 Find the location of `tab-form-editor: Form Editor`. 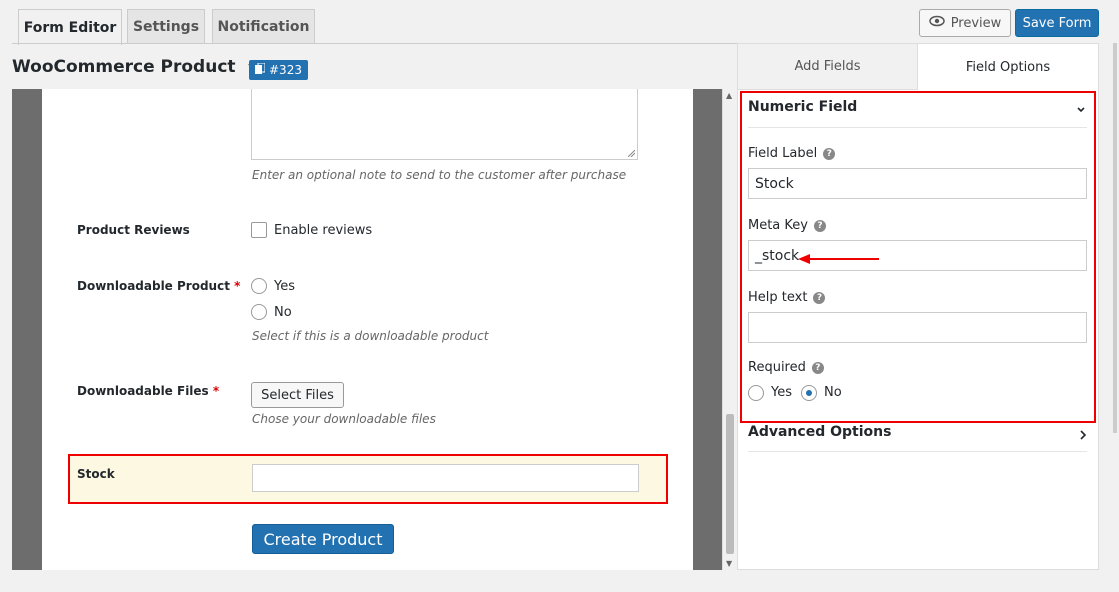

tab-form-editor: Form Editor is located at coordinates (70, 27).